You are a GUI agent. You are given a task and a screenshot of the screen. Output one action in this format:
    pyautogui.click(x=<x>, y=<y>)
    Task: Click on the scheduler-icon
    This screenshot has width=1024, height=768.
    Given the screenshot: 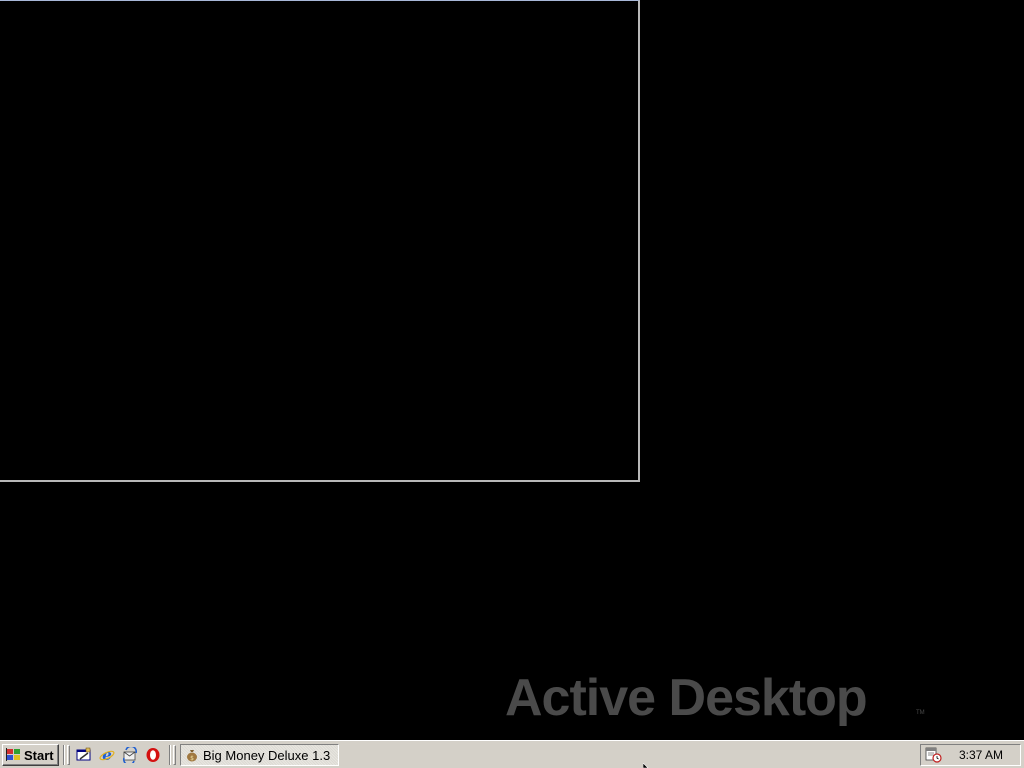 What is the action you would take?
    pyautogui.click(x=934, y=755)
    